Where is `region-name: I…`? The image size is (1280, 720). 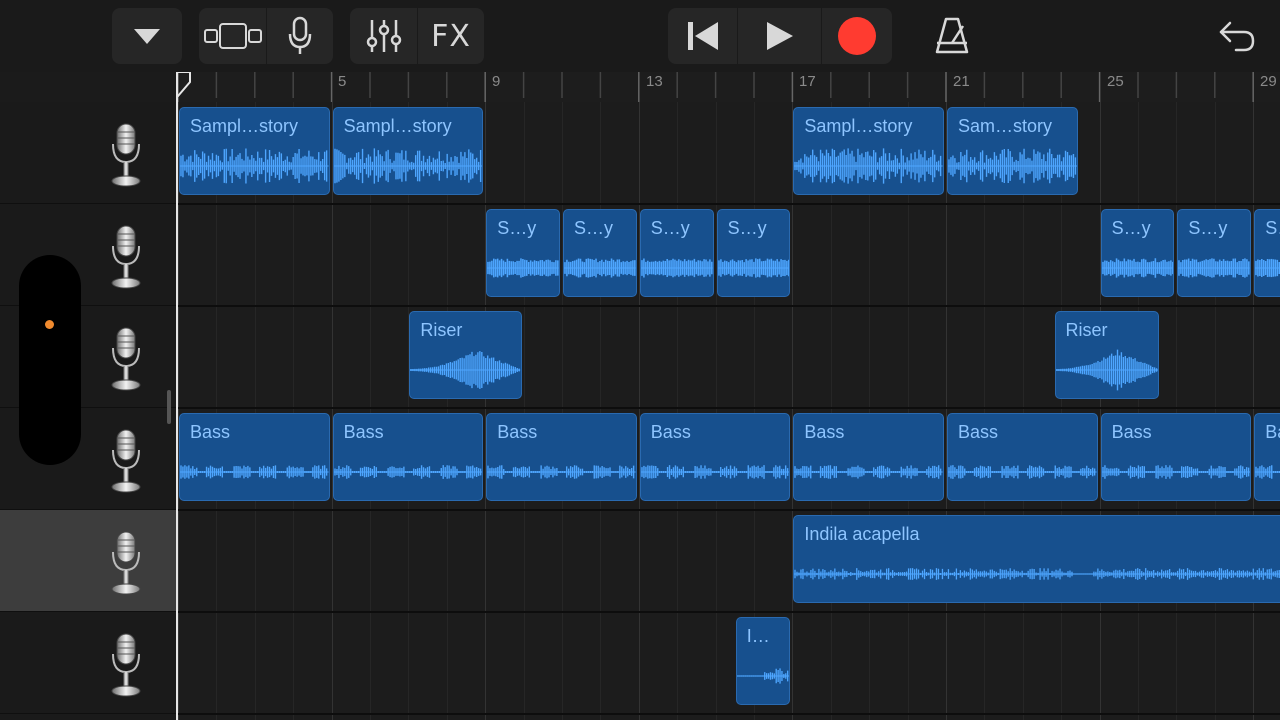
region-name: I… is located at coordinates (758, 636).